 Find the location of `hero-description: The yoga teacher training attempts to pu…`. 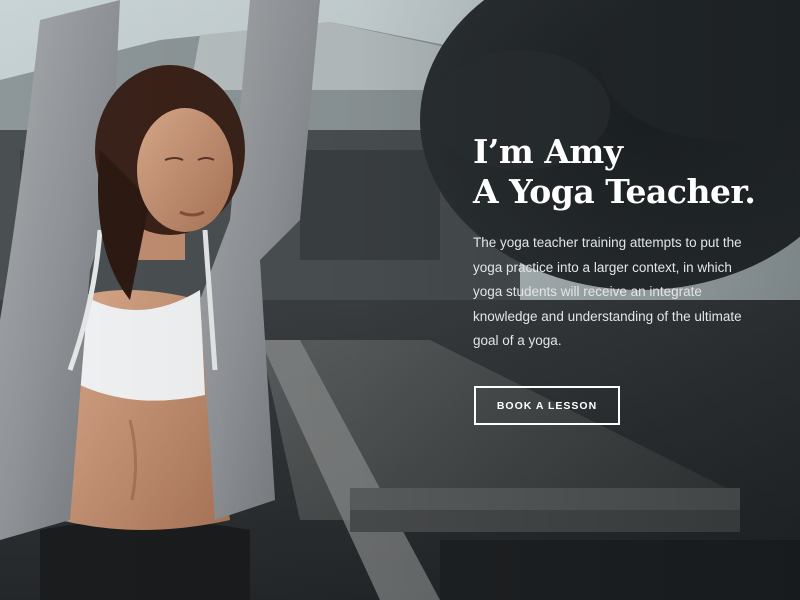

hero-description: The yoga teacher training attempts to pu… is located at coordinates (607, 292).